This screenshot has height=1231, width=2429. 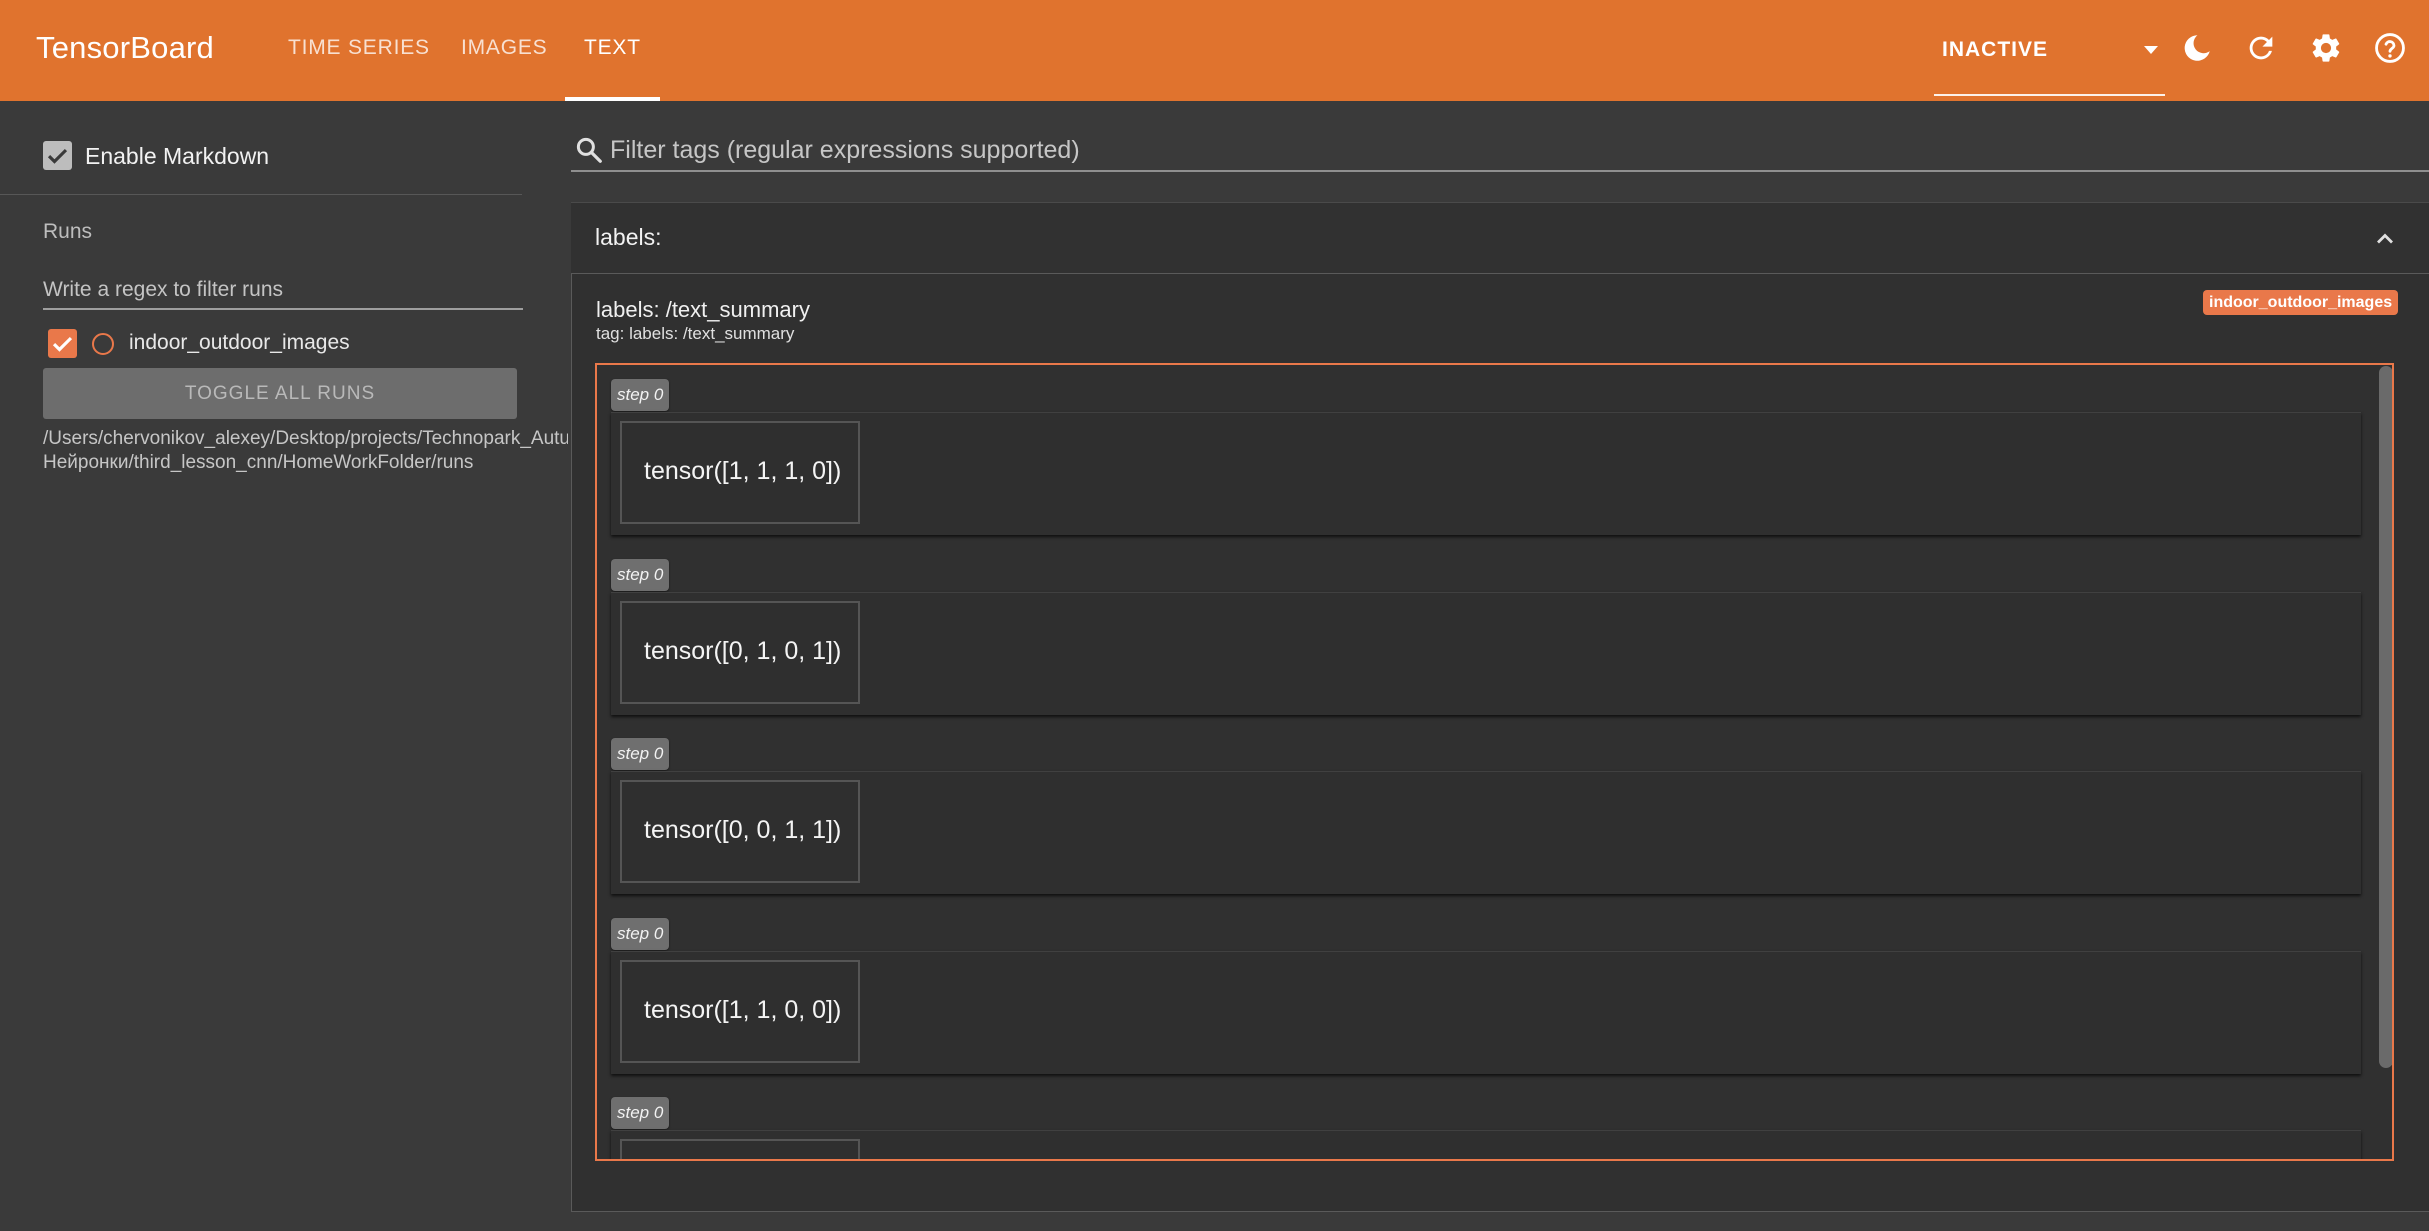 I want to click on tensor-value-box: tensor([1, 1, 0, 0]), so click(x=740, y=1011).